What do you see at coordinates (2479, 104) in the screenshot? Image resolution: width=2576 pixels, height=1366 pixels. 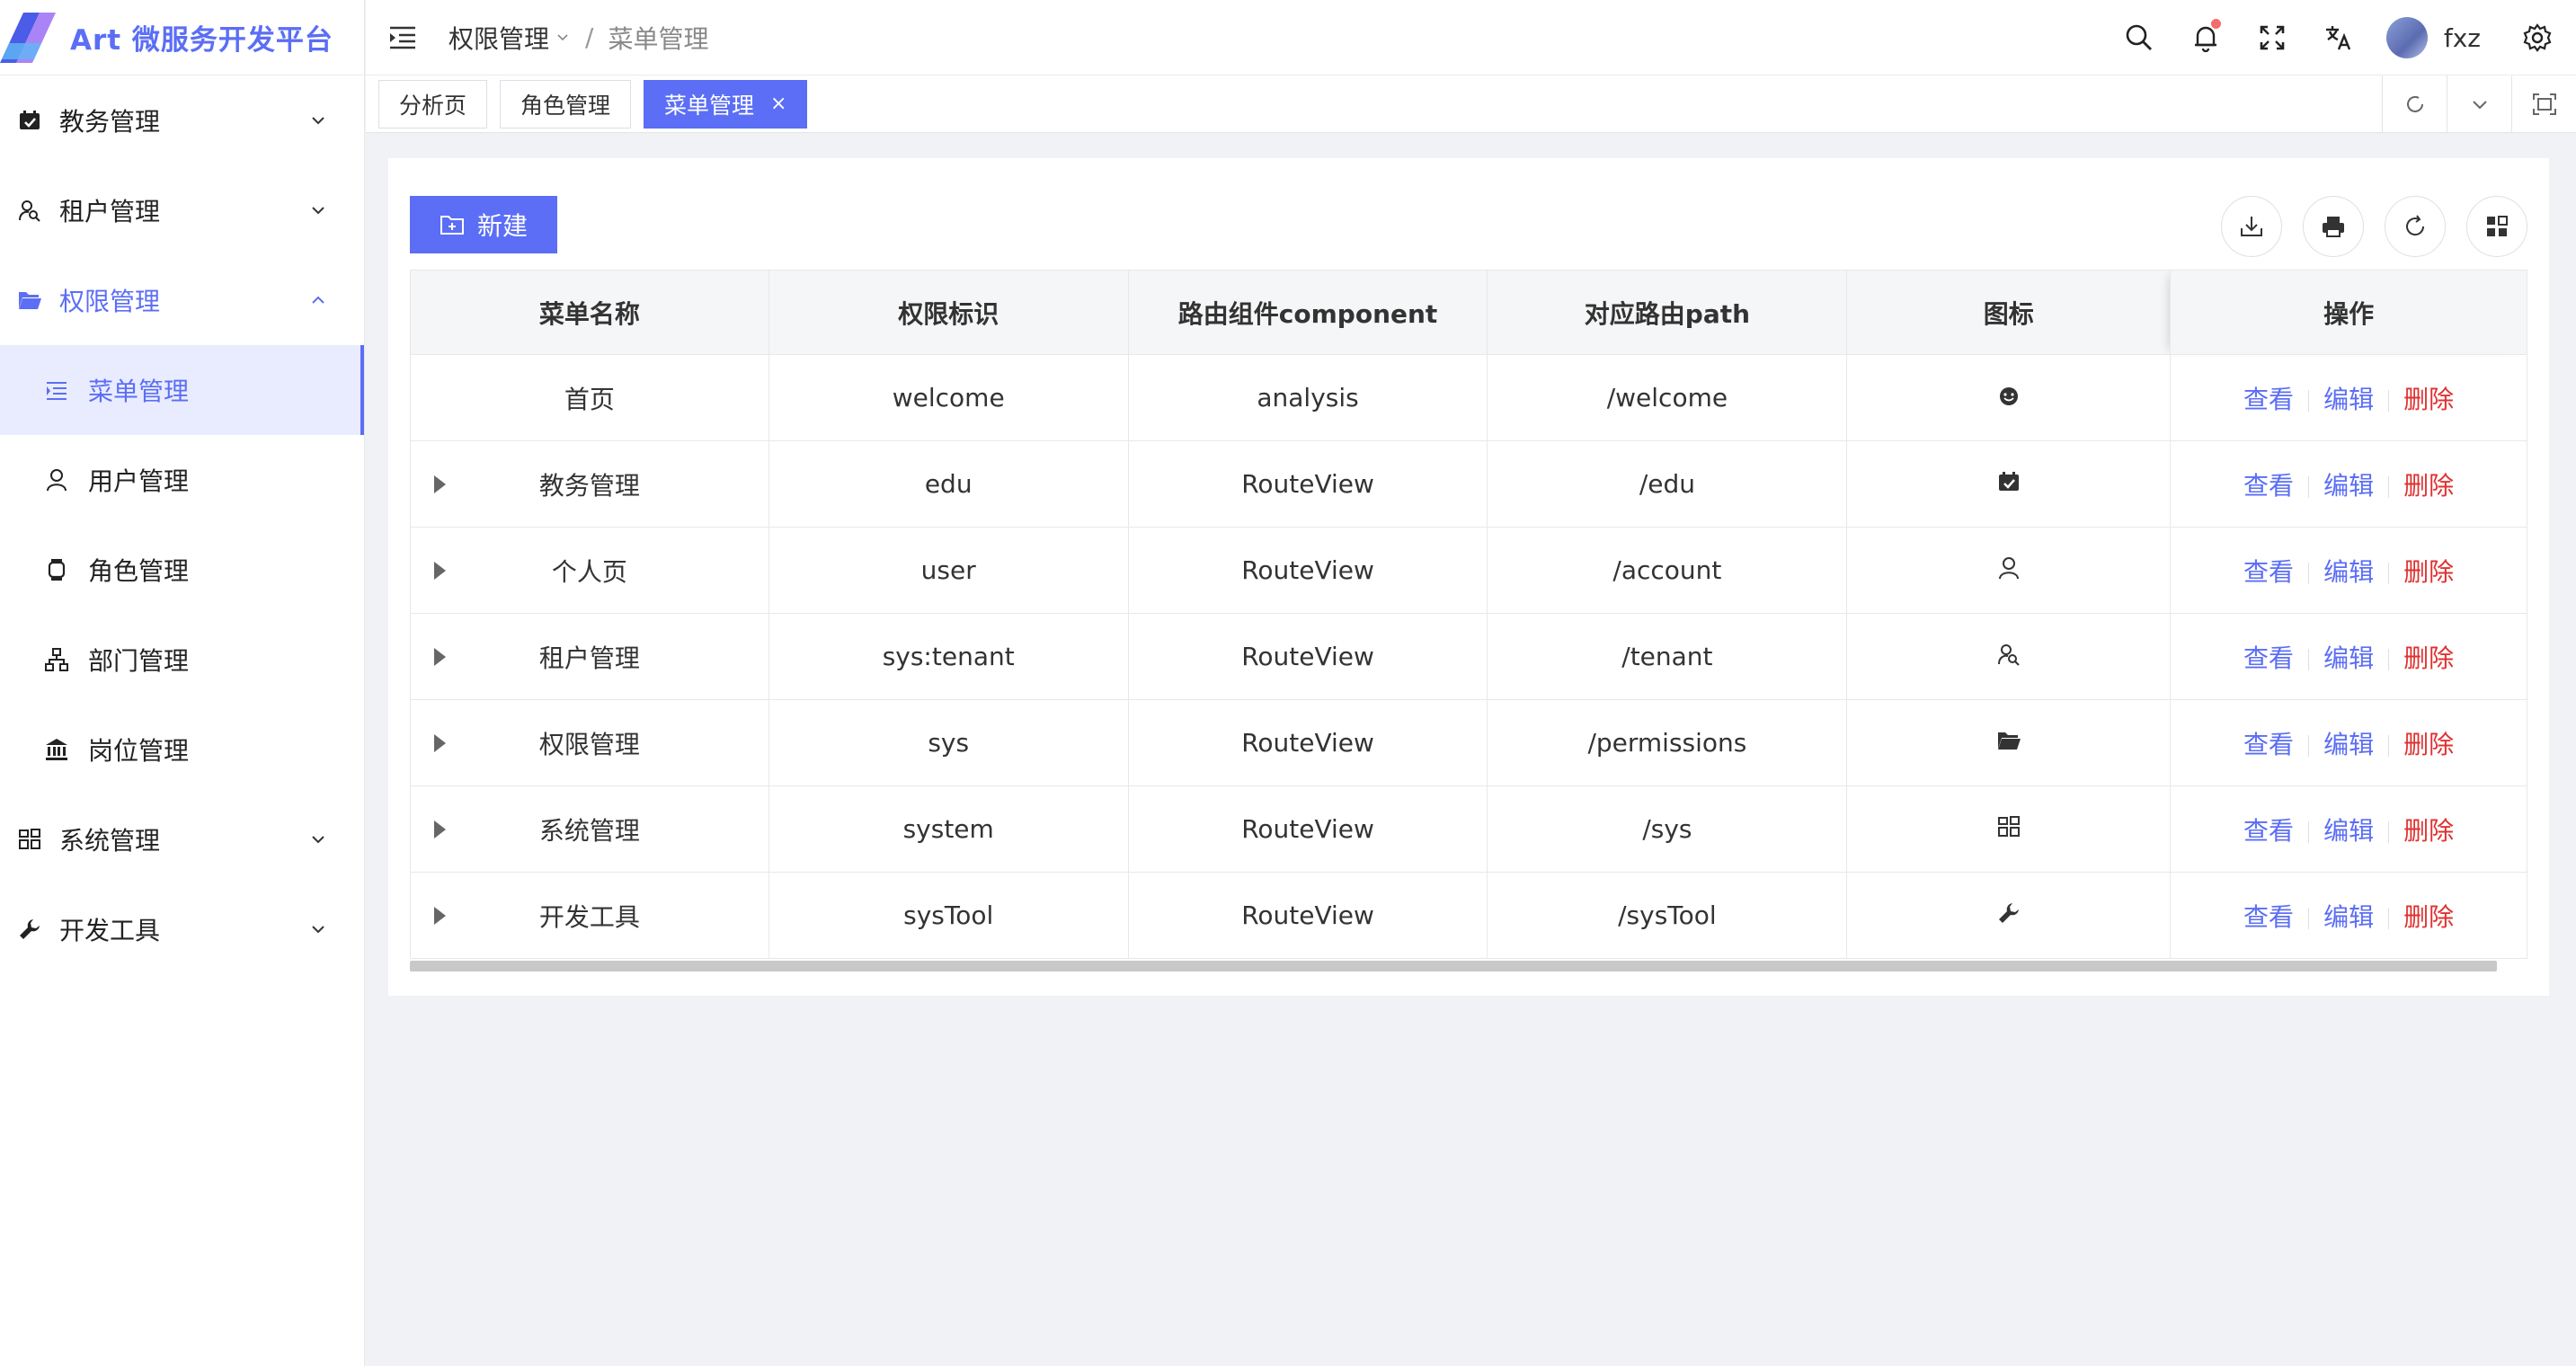 I see `tabs-dropdown-button` at bounding box center [2479, 104].